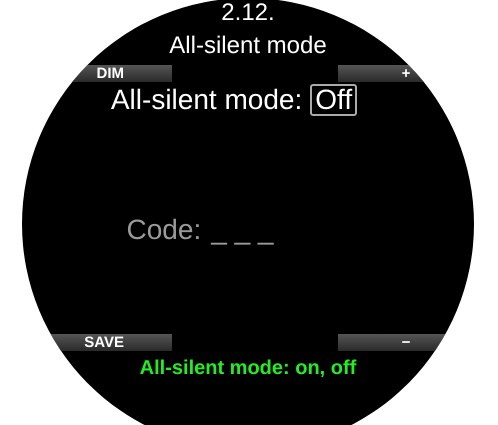 Image resolution: width=498 pixels, height=425 pixels. Describe the element at coordinates (164, 230) in the screenshot. I see `code-label: Code:` at that location.